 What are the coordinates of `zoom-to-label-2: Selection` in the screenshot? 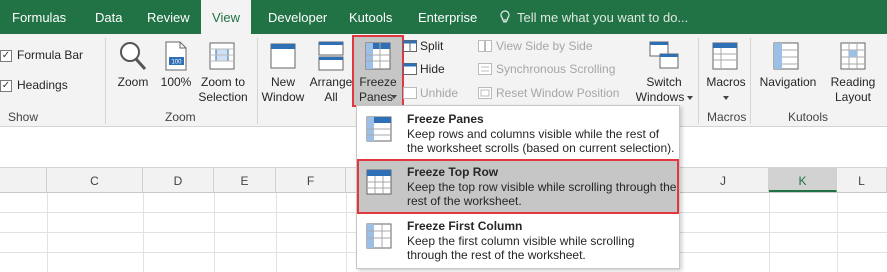 It's located at (223, 97).